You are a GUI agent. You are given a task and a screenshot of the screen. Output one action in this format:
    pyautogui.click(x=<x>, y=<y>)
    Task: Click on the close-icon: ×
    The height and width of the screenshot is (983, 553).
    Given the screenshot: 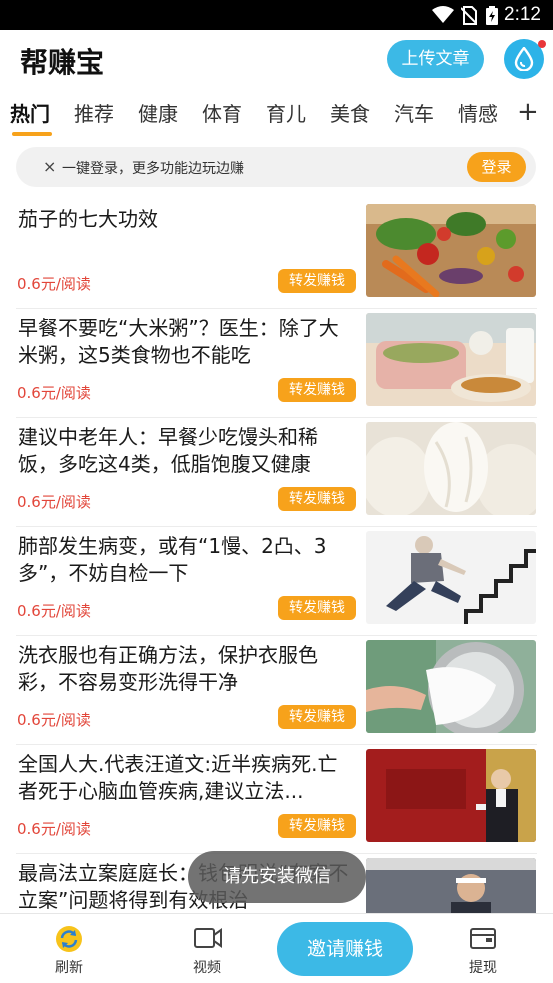 What is the action you would take?
    pyautogui.click(x=49, y=166)
    